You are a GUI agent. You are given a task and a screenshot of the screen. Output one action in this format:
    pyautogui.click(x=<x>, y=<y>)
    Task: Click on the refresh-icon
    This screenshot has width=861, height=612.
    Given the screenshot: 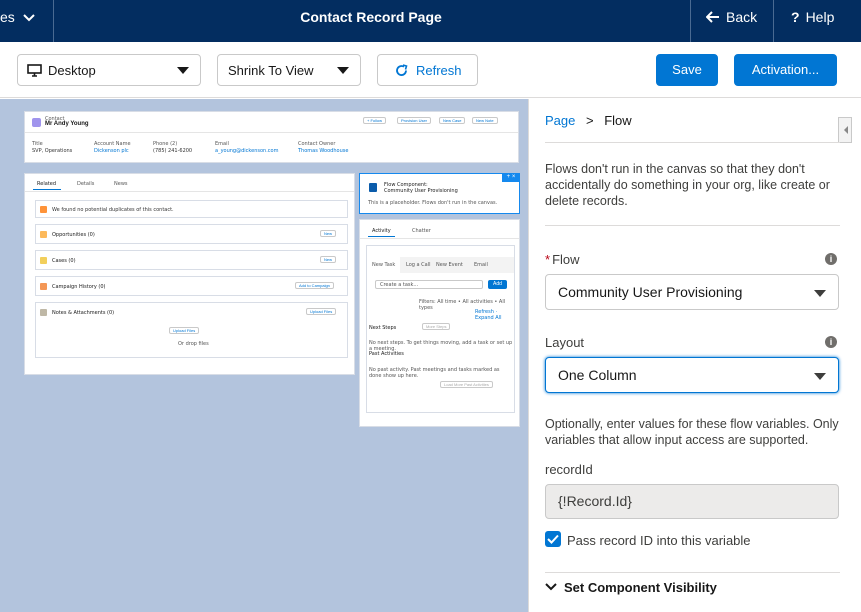 What is the action you would take?
    pyautogui.click(x=402, y=70)
    